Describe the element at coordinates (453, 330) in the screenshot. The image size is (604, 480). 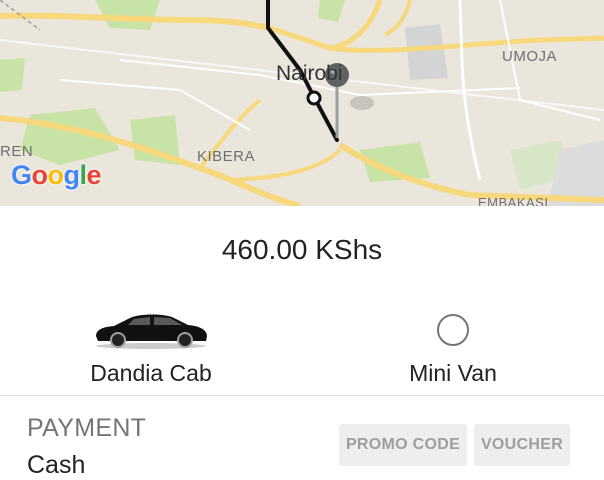
I see `radio-unselected-icon` at that location.